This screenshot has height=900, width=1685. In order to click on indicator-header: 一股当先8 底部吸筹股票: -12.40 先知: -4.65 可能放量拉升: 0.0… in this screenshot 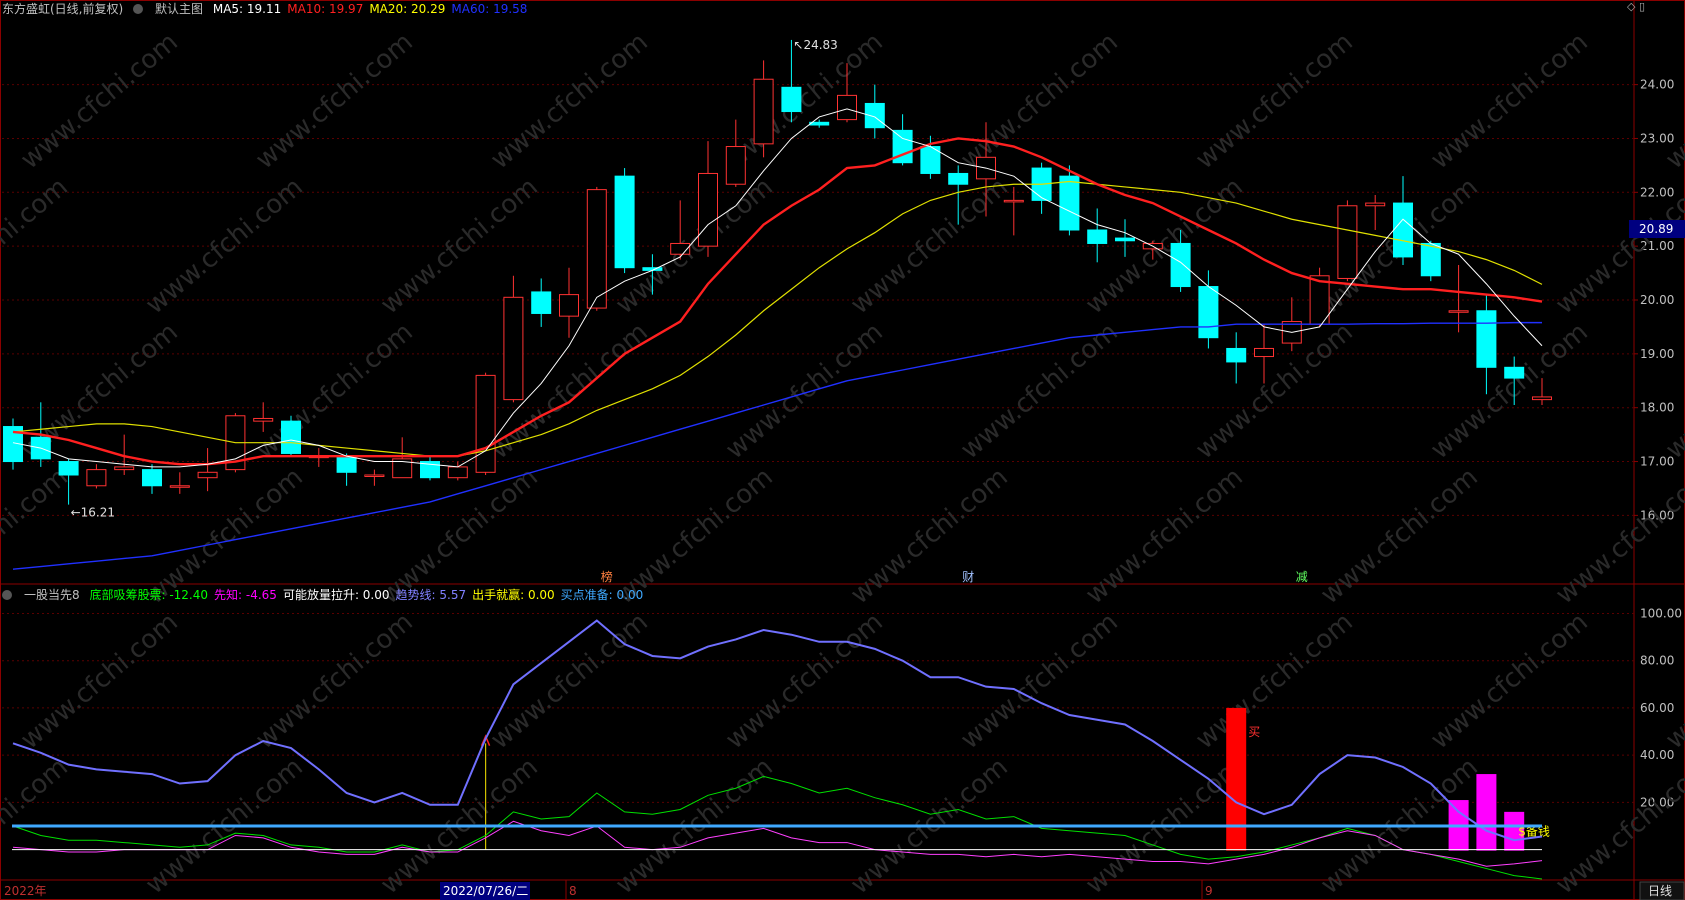, I will do `click(328, 595)`.